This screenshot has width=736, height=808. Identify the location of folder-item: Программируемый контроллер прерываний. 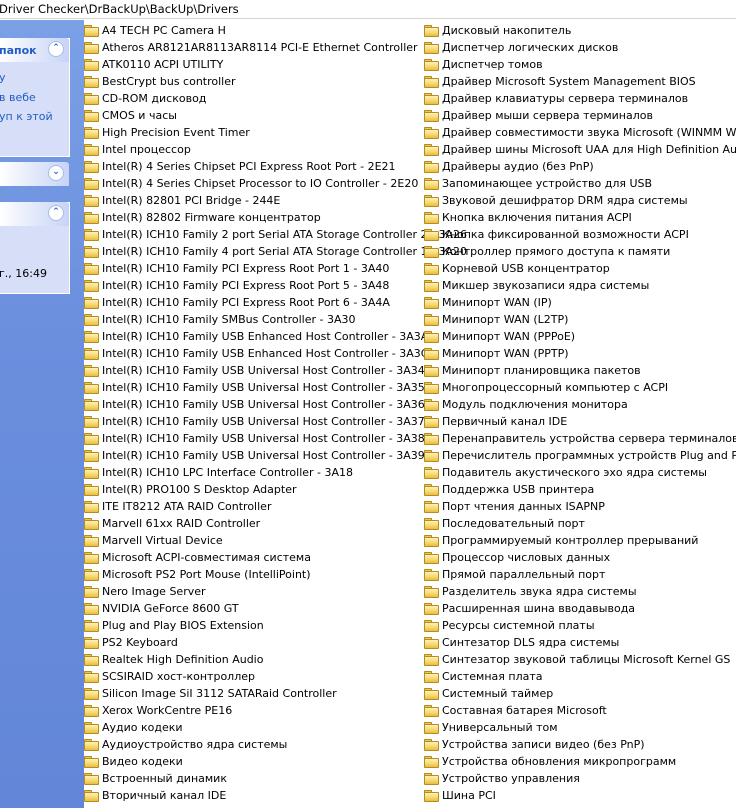
(580, 540).